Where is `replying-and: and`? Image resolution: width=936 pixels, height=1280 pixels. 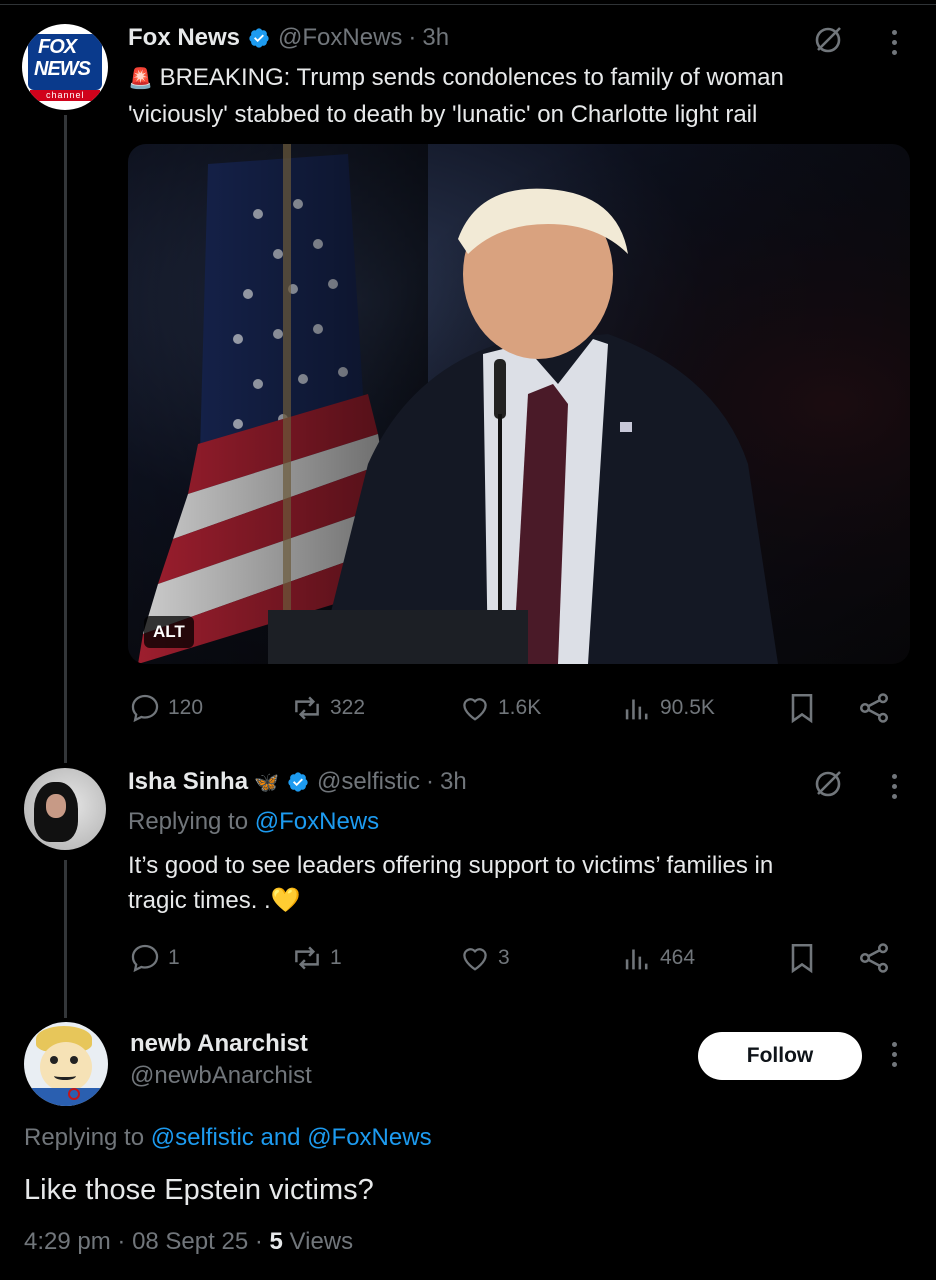 replying-and: and is located at coordinates (280, 1137).